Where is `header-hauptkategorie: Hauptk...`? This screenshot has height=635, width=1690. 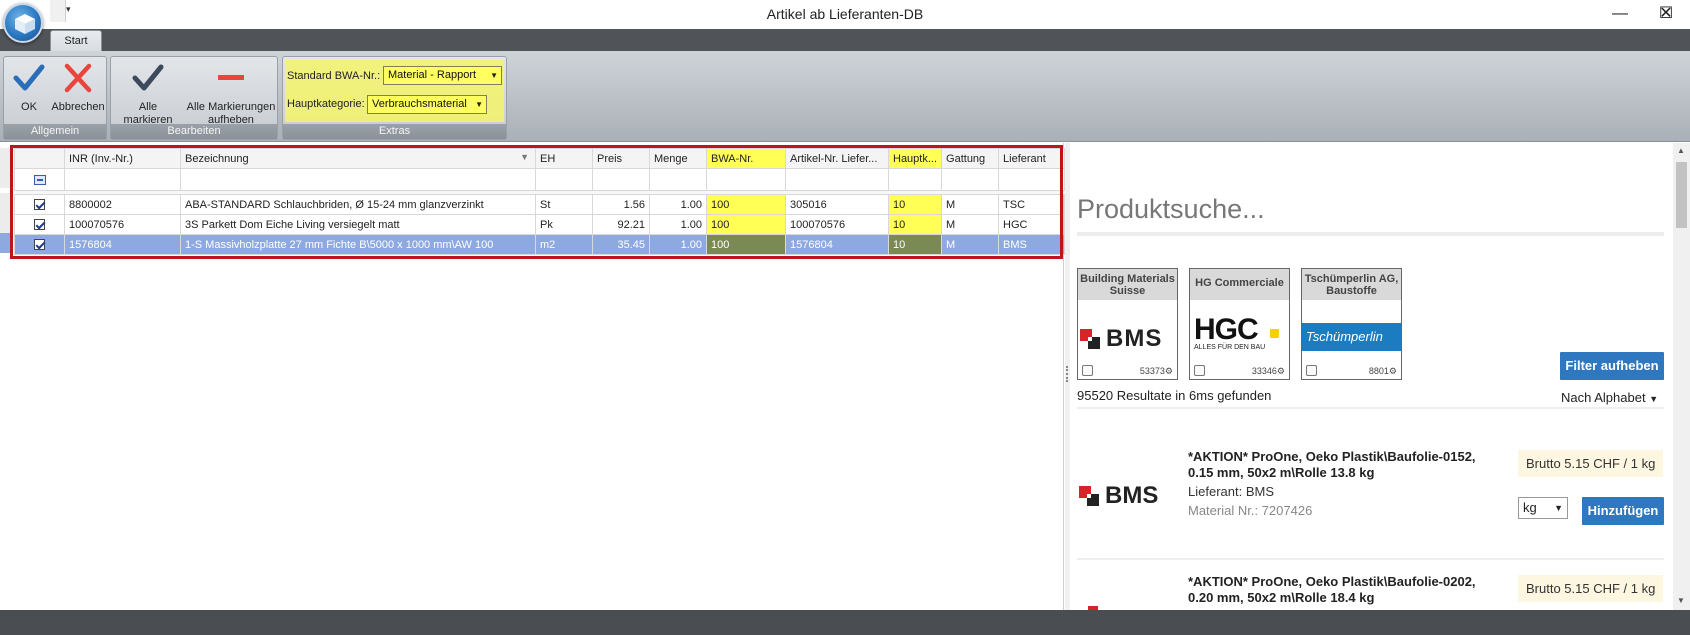 header-hauptkategorie: Hauptk... is located at coordinates (915, 158).